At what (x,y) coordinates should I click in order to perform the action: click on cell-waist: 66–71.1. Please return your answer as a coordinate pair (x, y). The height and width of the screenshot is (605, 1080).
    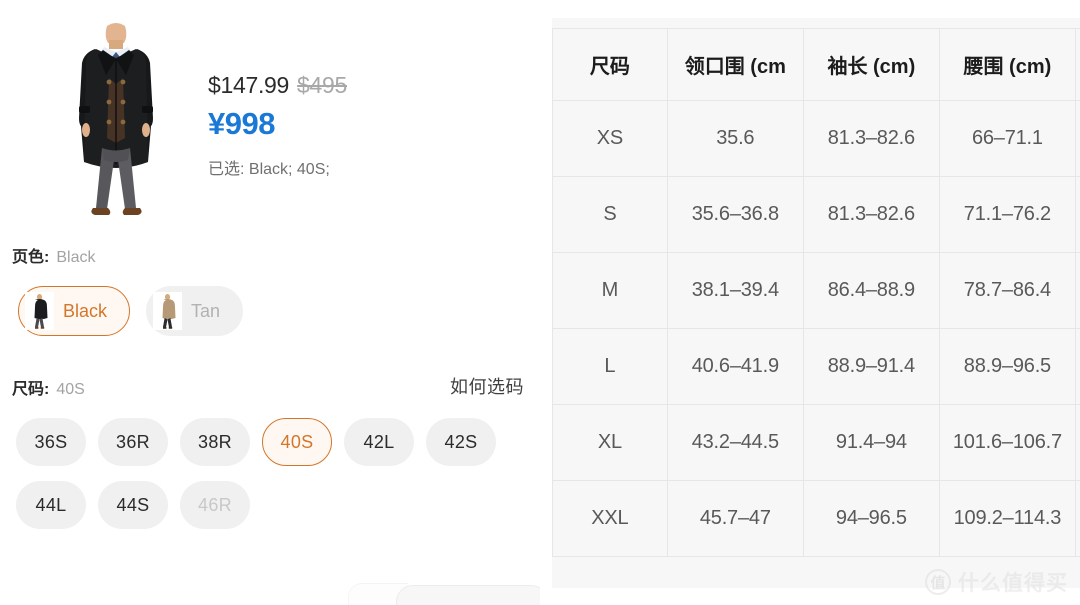
    Looking at the image, I should click on (1007, 138).